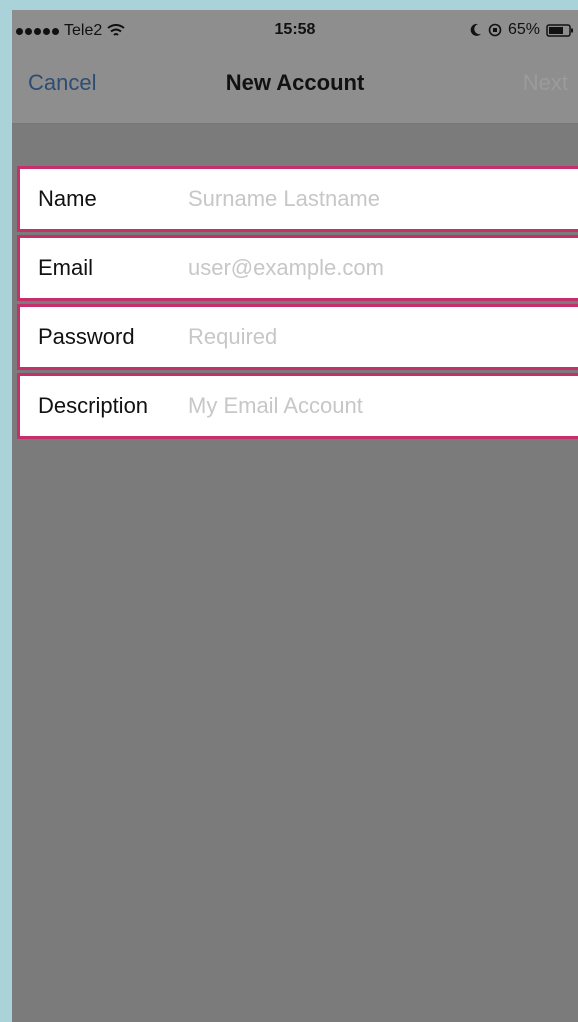  Describe the element at coordinates (93, 405) in the screenshot. I see `description-label: Description` at that location.